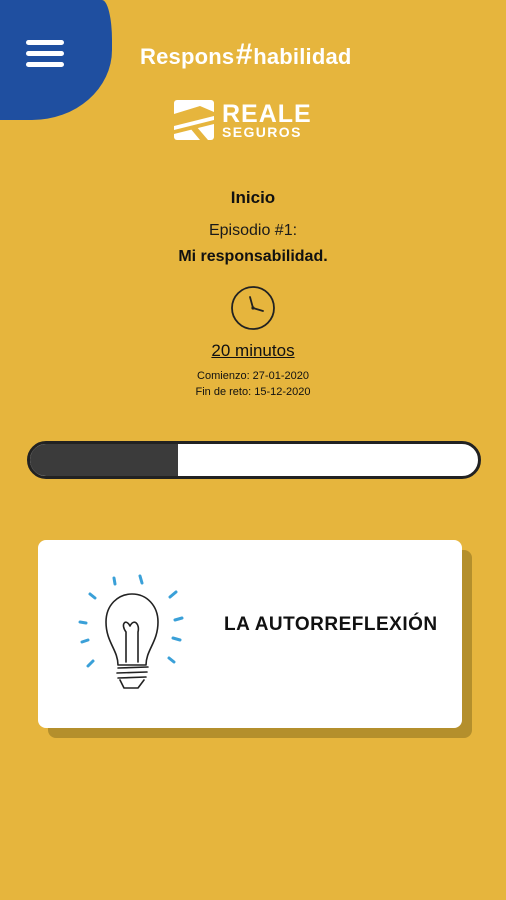  I want to click on episode-name: Mi responsabilidad., so click(253, 256).